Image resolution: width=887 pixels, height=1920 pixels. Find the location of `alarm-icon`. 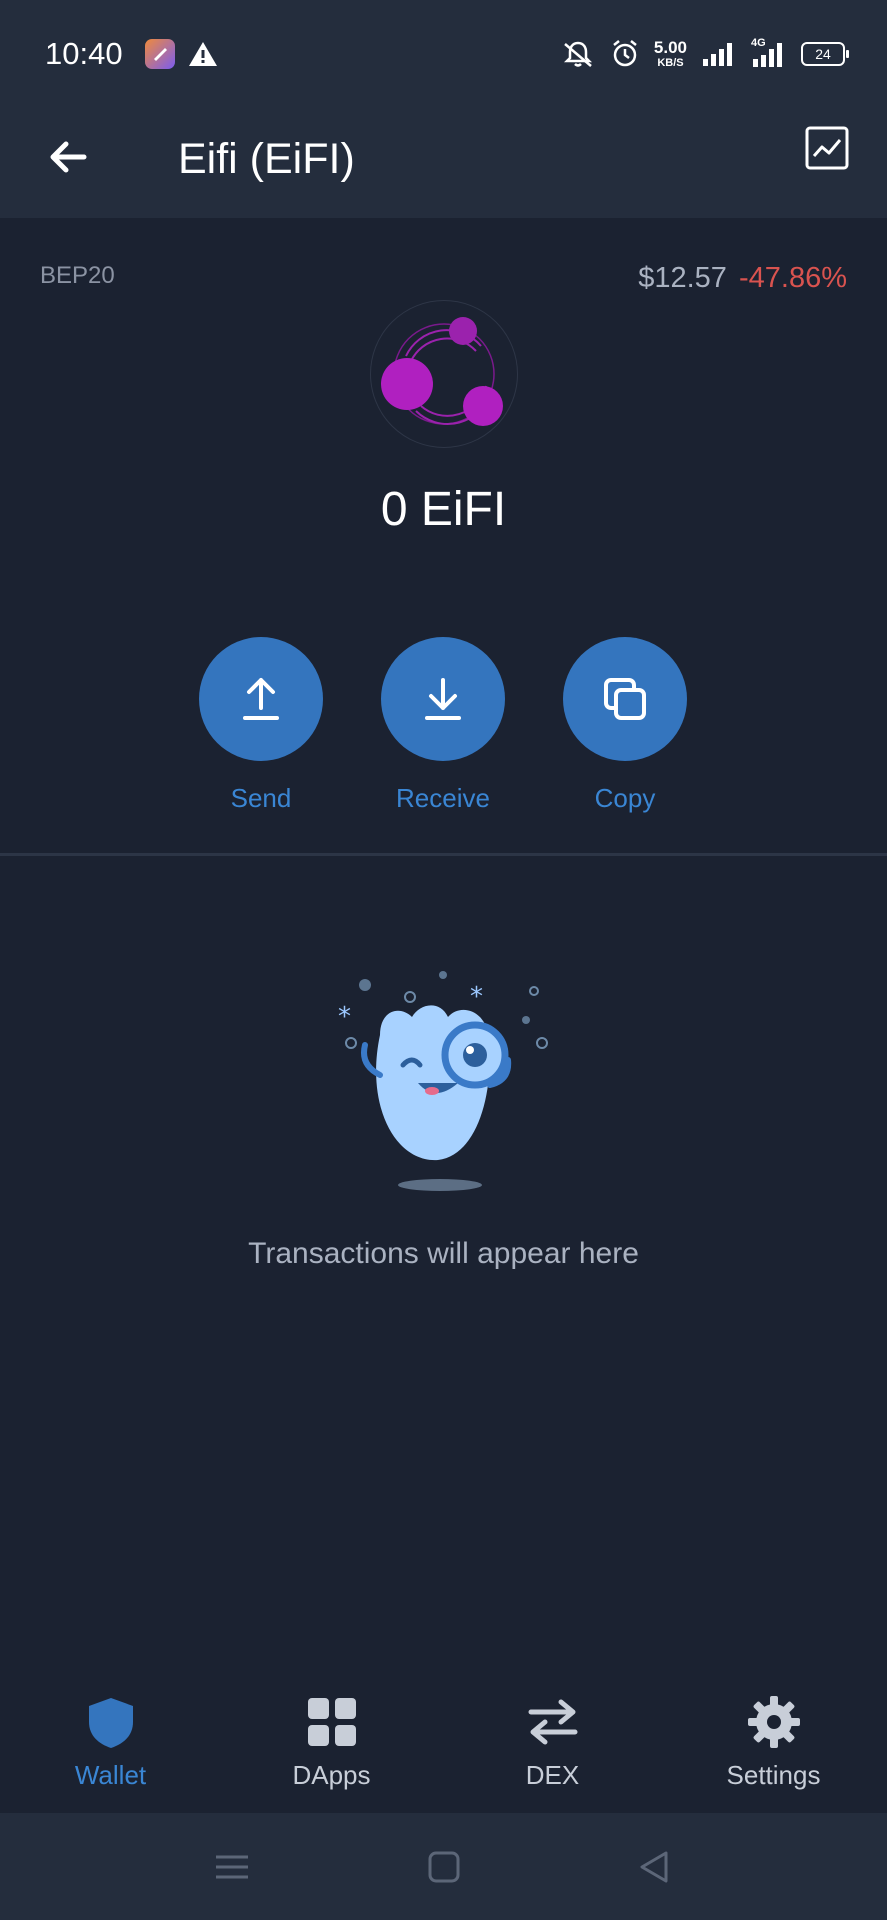

alarm-icon is located at coordinates (625, 53).